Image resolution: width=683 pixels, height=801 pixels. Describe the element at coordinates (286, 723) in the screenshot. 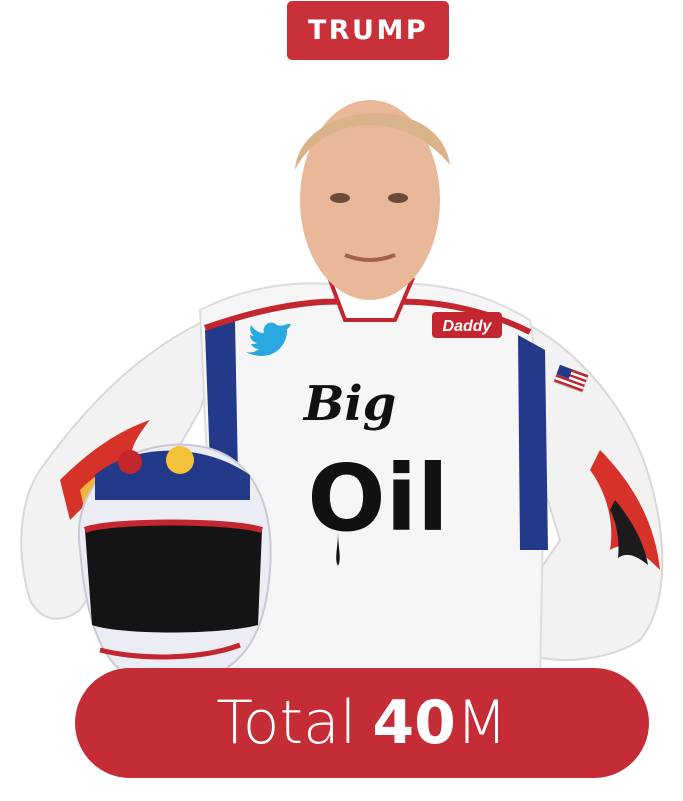

I see `total-label: Total` at that location.